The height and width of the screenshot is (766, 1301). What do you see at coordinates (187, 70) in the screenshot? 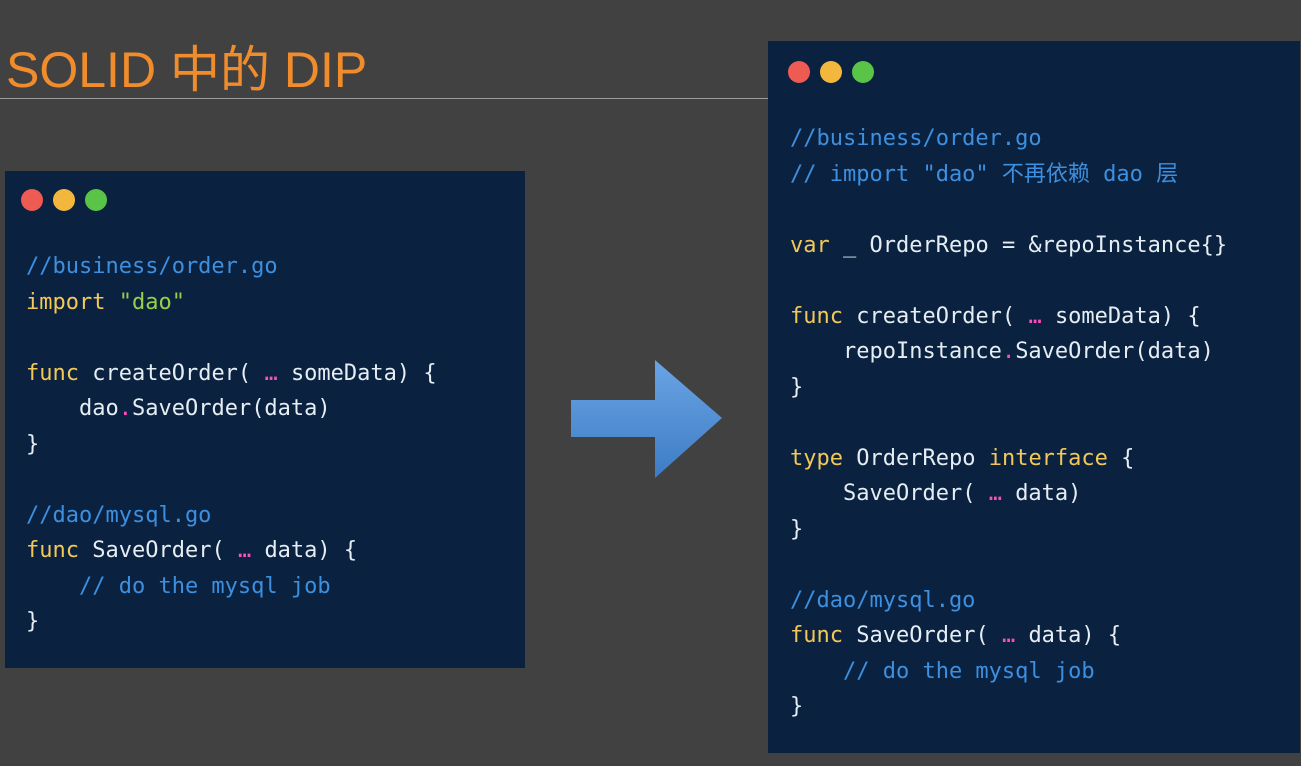
I see `slide-title: SOLID 中的 DIP` at bounding box center [187, 70].